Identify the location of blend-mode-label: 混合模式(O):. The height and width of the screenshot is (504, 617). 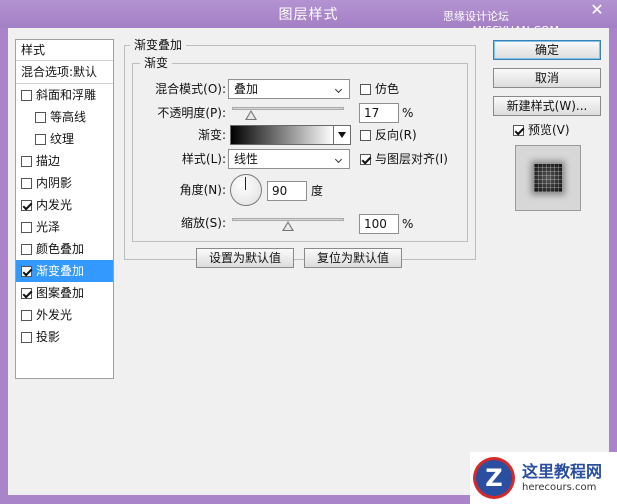
(190, 89).